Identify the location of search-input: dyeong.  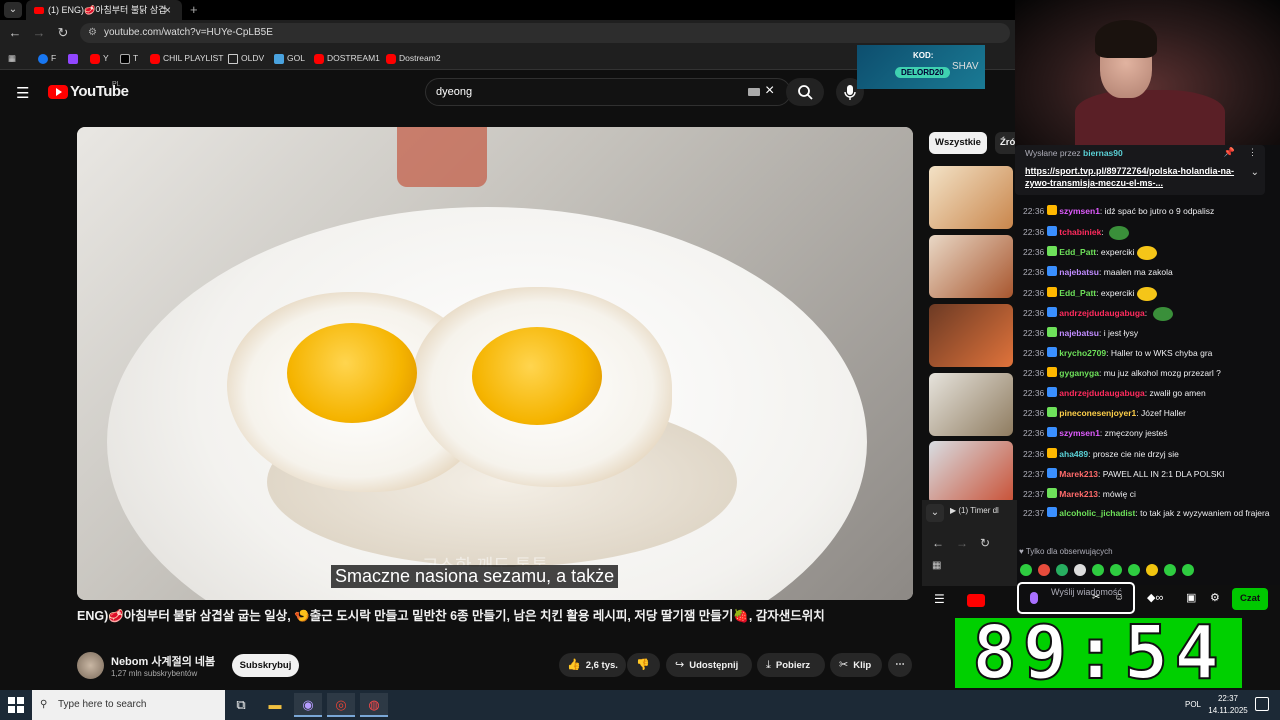
(608, 92).